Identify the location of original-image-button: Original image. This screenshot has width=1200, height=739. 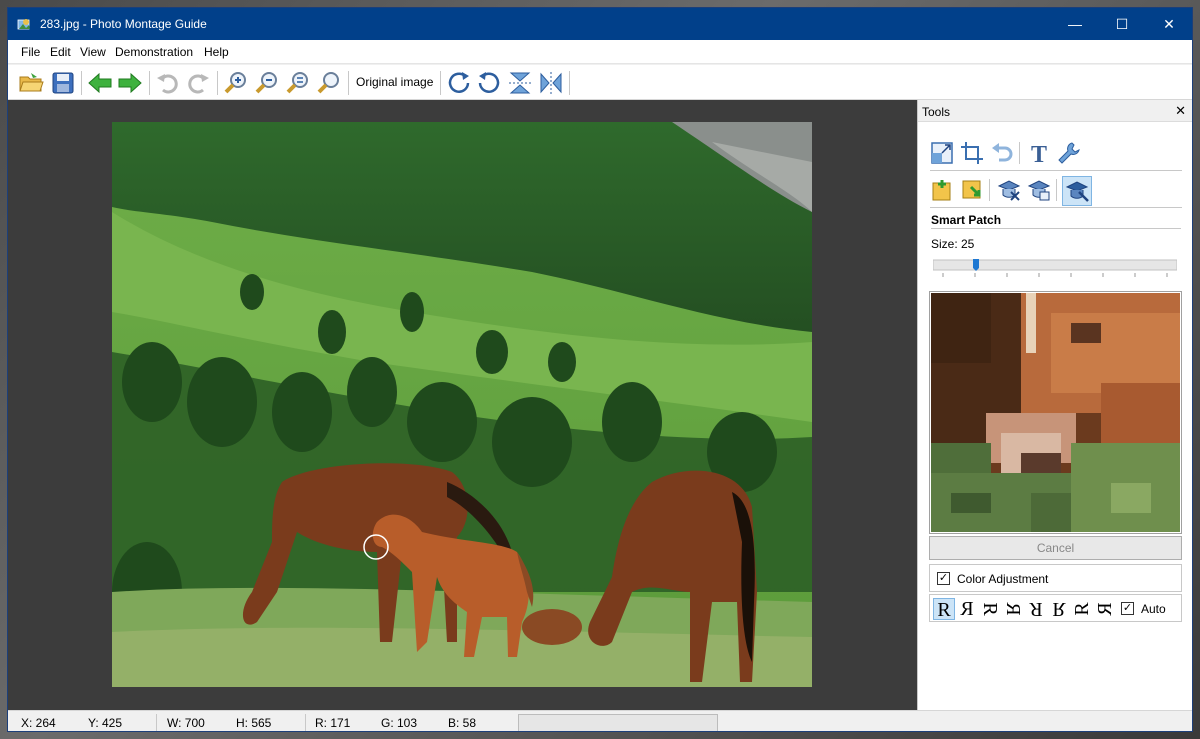
(394, 82).